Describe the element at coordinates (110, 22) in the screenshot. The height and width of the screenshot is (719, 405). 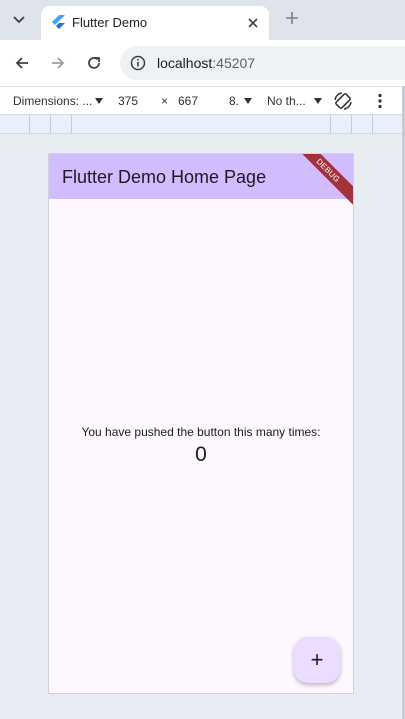
I see `tab-title: Flutter Demo` at that location.